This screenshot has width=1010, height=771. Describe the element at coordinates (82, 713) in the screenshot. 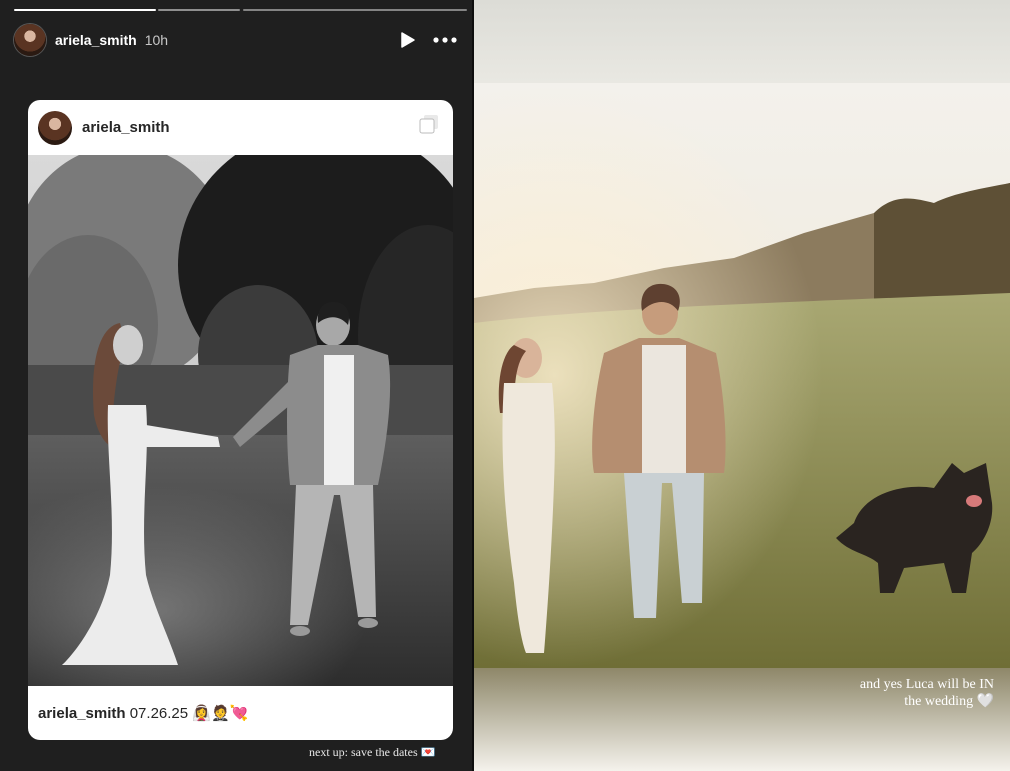

I see `caption-username: ariela_smith` at that location.